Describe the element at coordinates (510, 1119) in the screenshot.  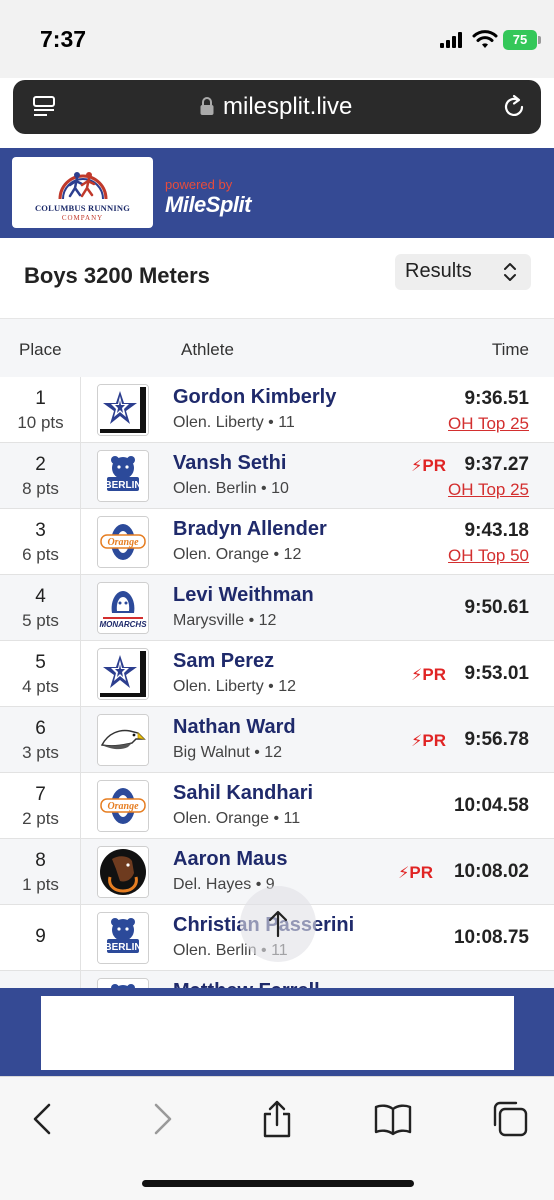
I see `tabs-icon` at that location.